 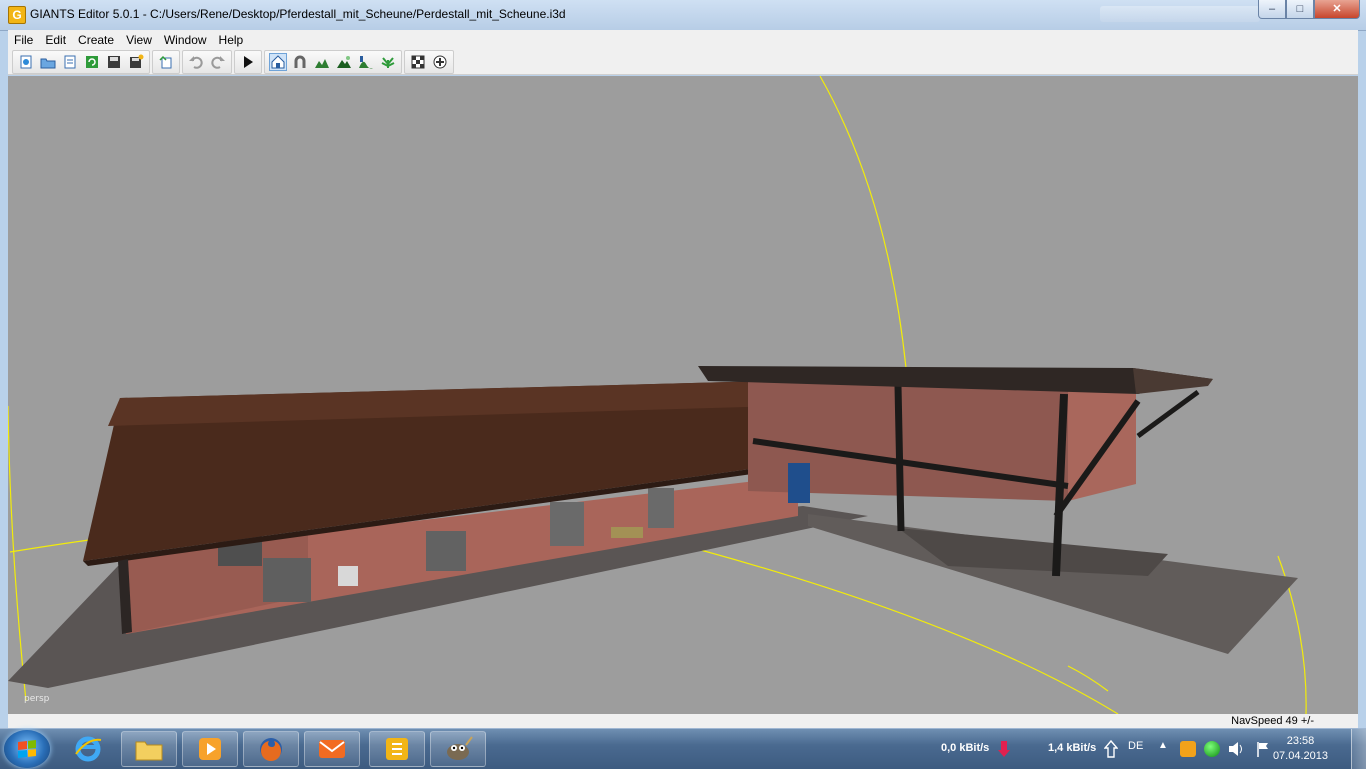 What do you see at coordinates (81, 62) in the screenshot?
I see `toolbar-file-group` at bounding box center [81, 62].